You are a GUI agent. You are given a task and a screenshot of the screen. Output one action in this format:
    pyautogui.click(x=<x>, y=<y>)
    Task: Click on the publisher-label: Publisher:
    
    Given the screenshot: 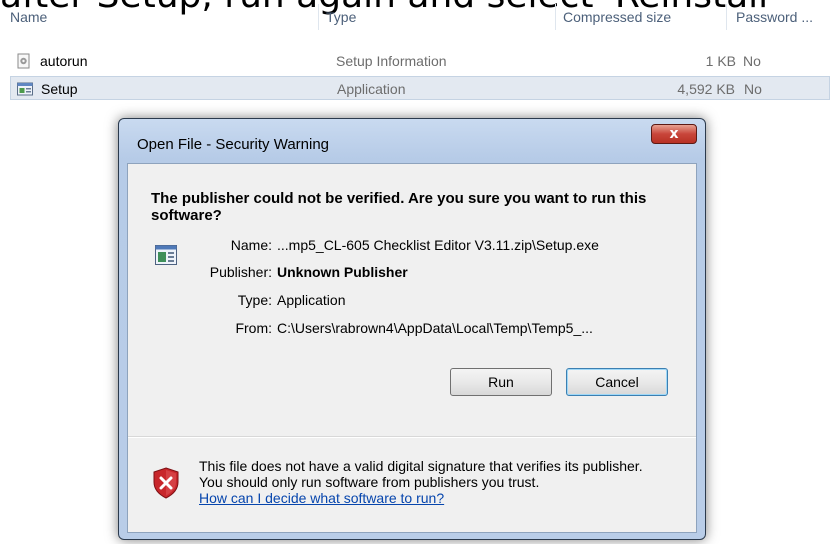 What is the action you would take?
    pyautogui.click(x=240, y=272)
    